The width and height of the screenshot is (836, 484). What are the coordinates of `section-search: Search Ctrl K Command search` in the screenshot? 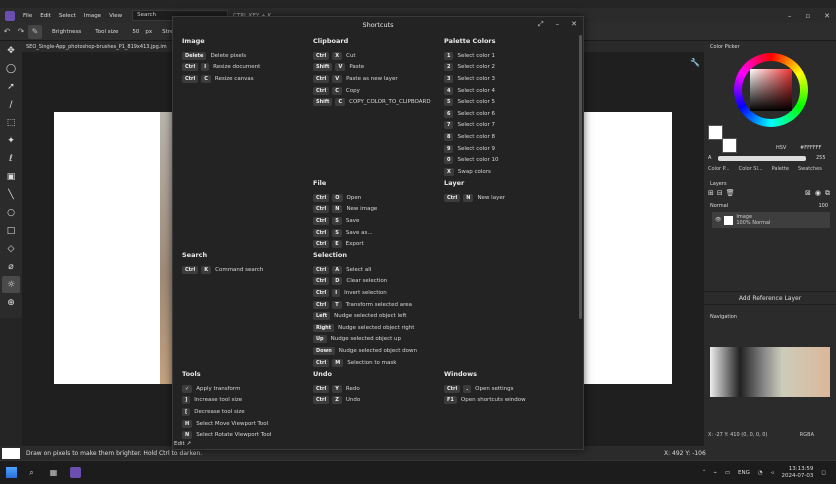 It's located at (222, 263).